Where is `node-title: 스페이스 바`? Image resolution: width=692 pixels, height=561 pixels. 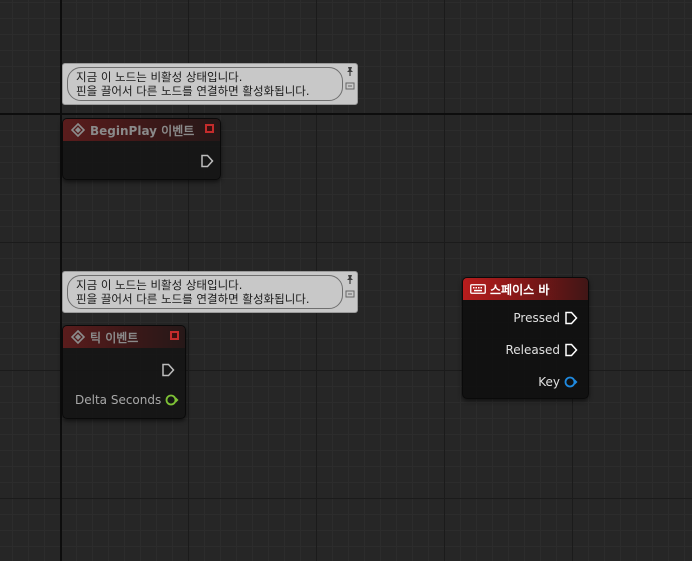
node-title: 스페이스 바 is located at coordinates (520, 289).